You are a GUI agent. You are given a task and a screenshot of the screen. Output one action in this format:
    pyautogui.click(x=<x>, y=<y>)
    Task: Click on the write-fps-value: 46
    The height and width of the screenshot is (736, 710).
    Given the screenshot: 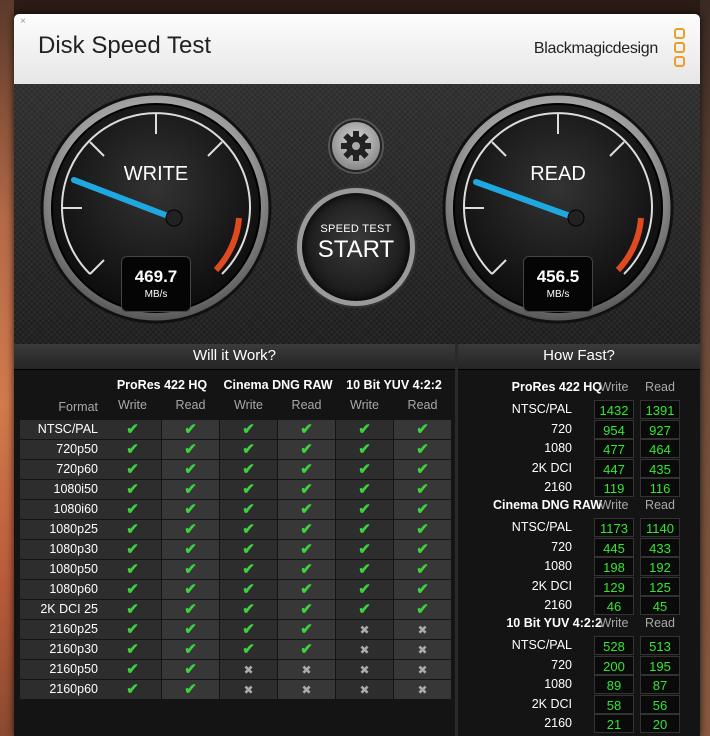 What is the action you would take?
    pyautogui.click(x=614, y=605)
    